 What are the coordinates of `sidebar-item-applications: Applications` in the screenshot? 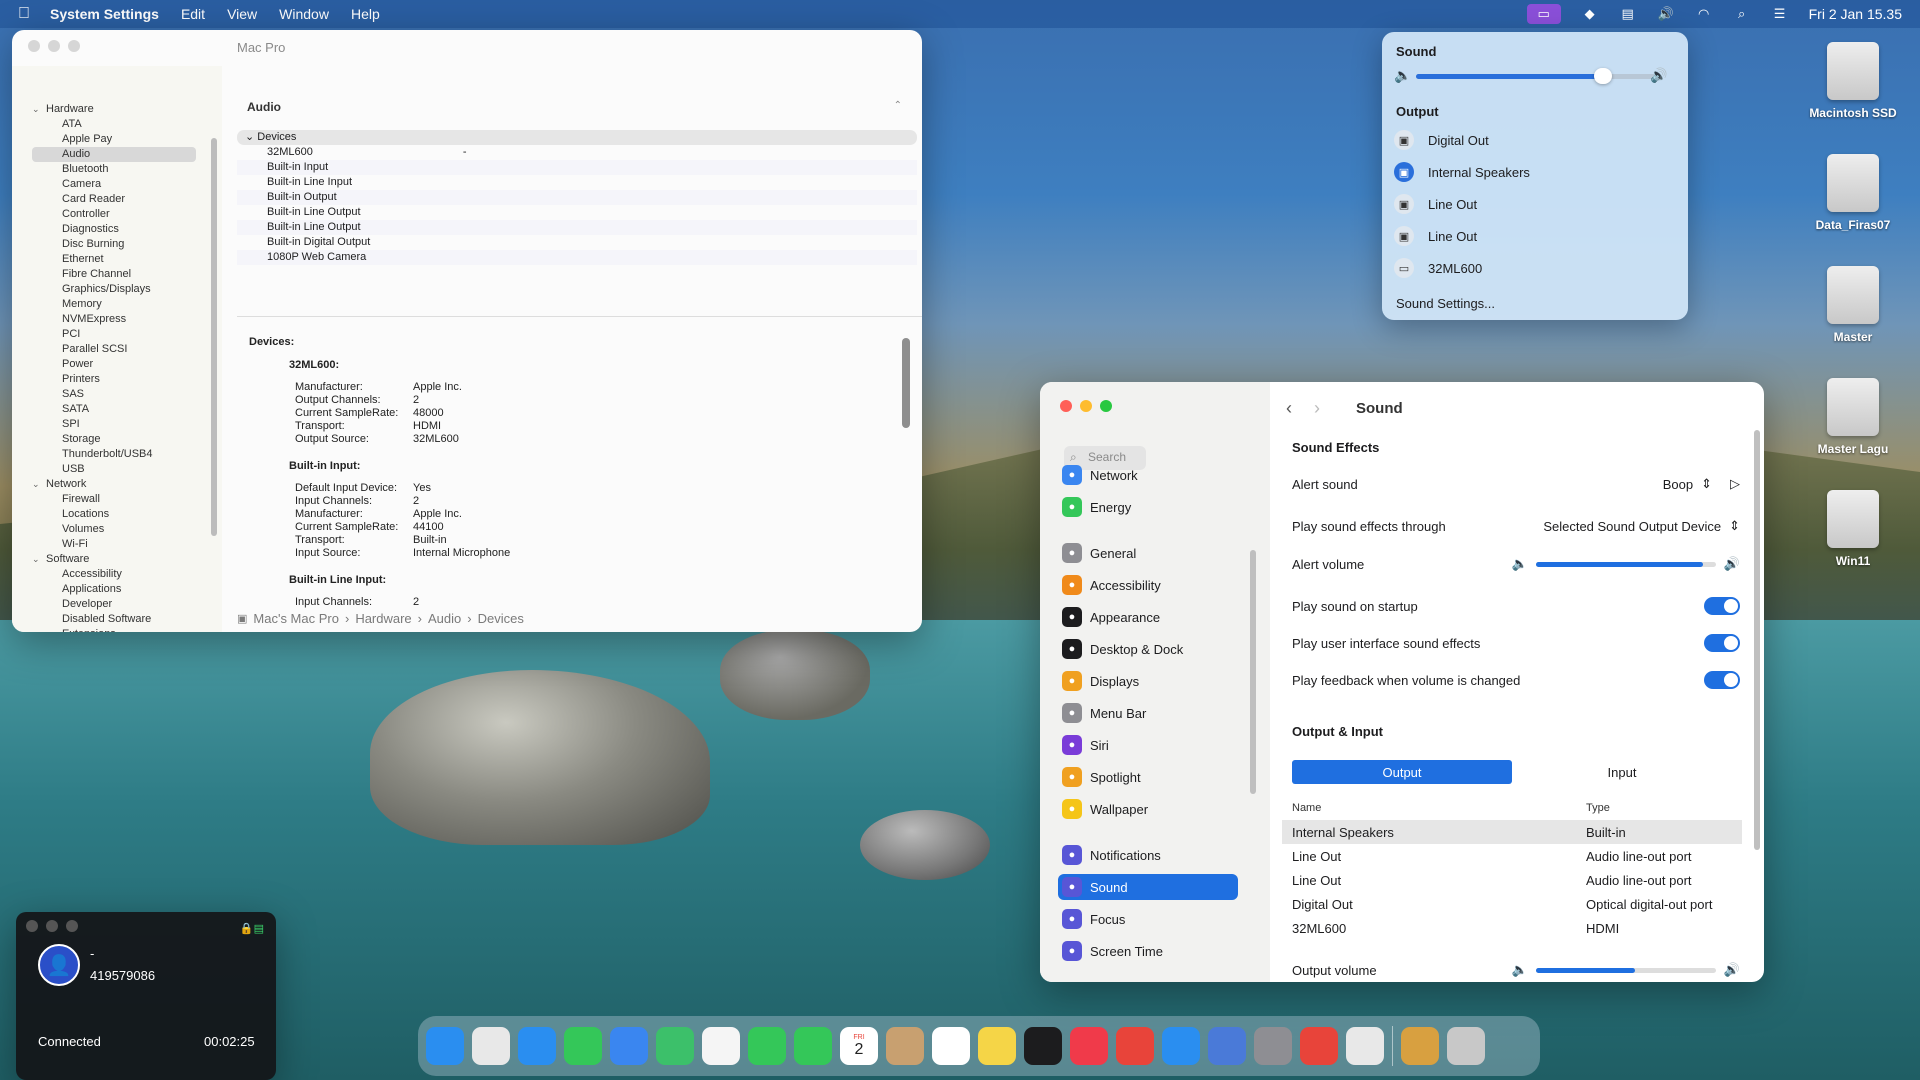 It's located at (114, 589).